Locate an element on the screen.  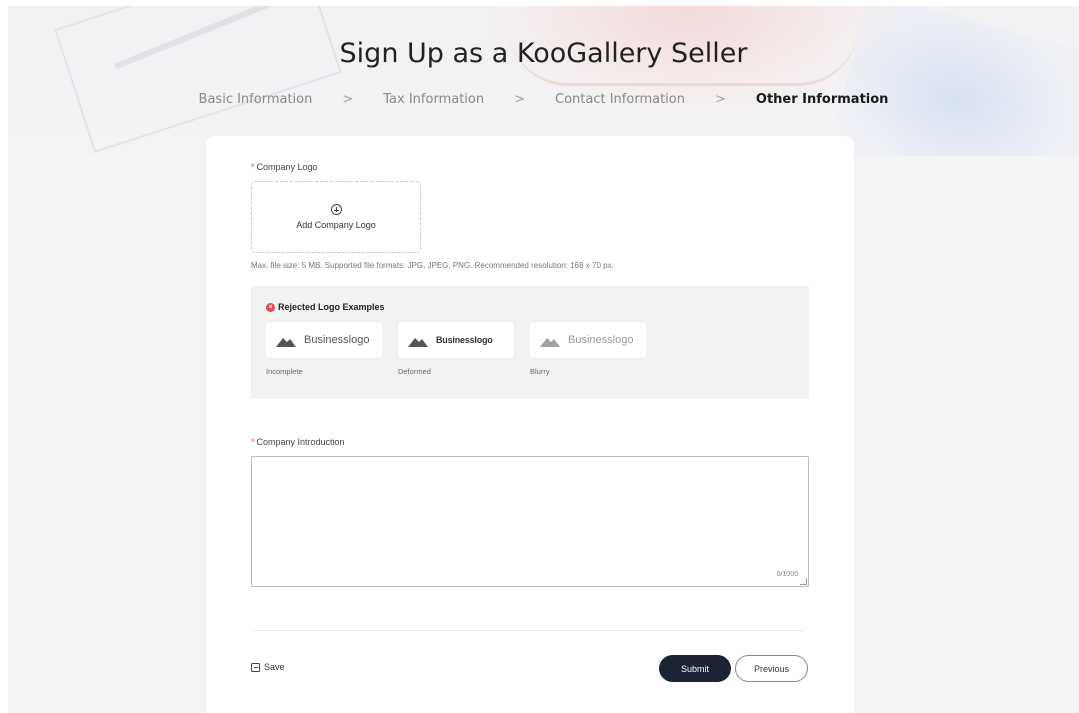
resize-handle-icon is located at coordinates (803, 581).